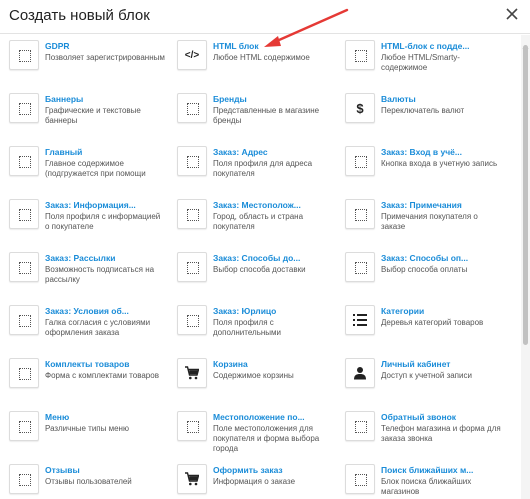 Image resolution: width=530 pixels, height=499 pixels. I want to click on block-description: Поля профиля для адреса покупателя, so click(263, 168).